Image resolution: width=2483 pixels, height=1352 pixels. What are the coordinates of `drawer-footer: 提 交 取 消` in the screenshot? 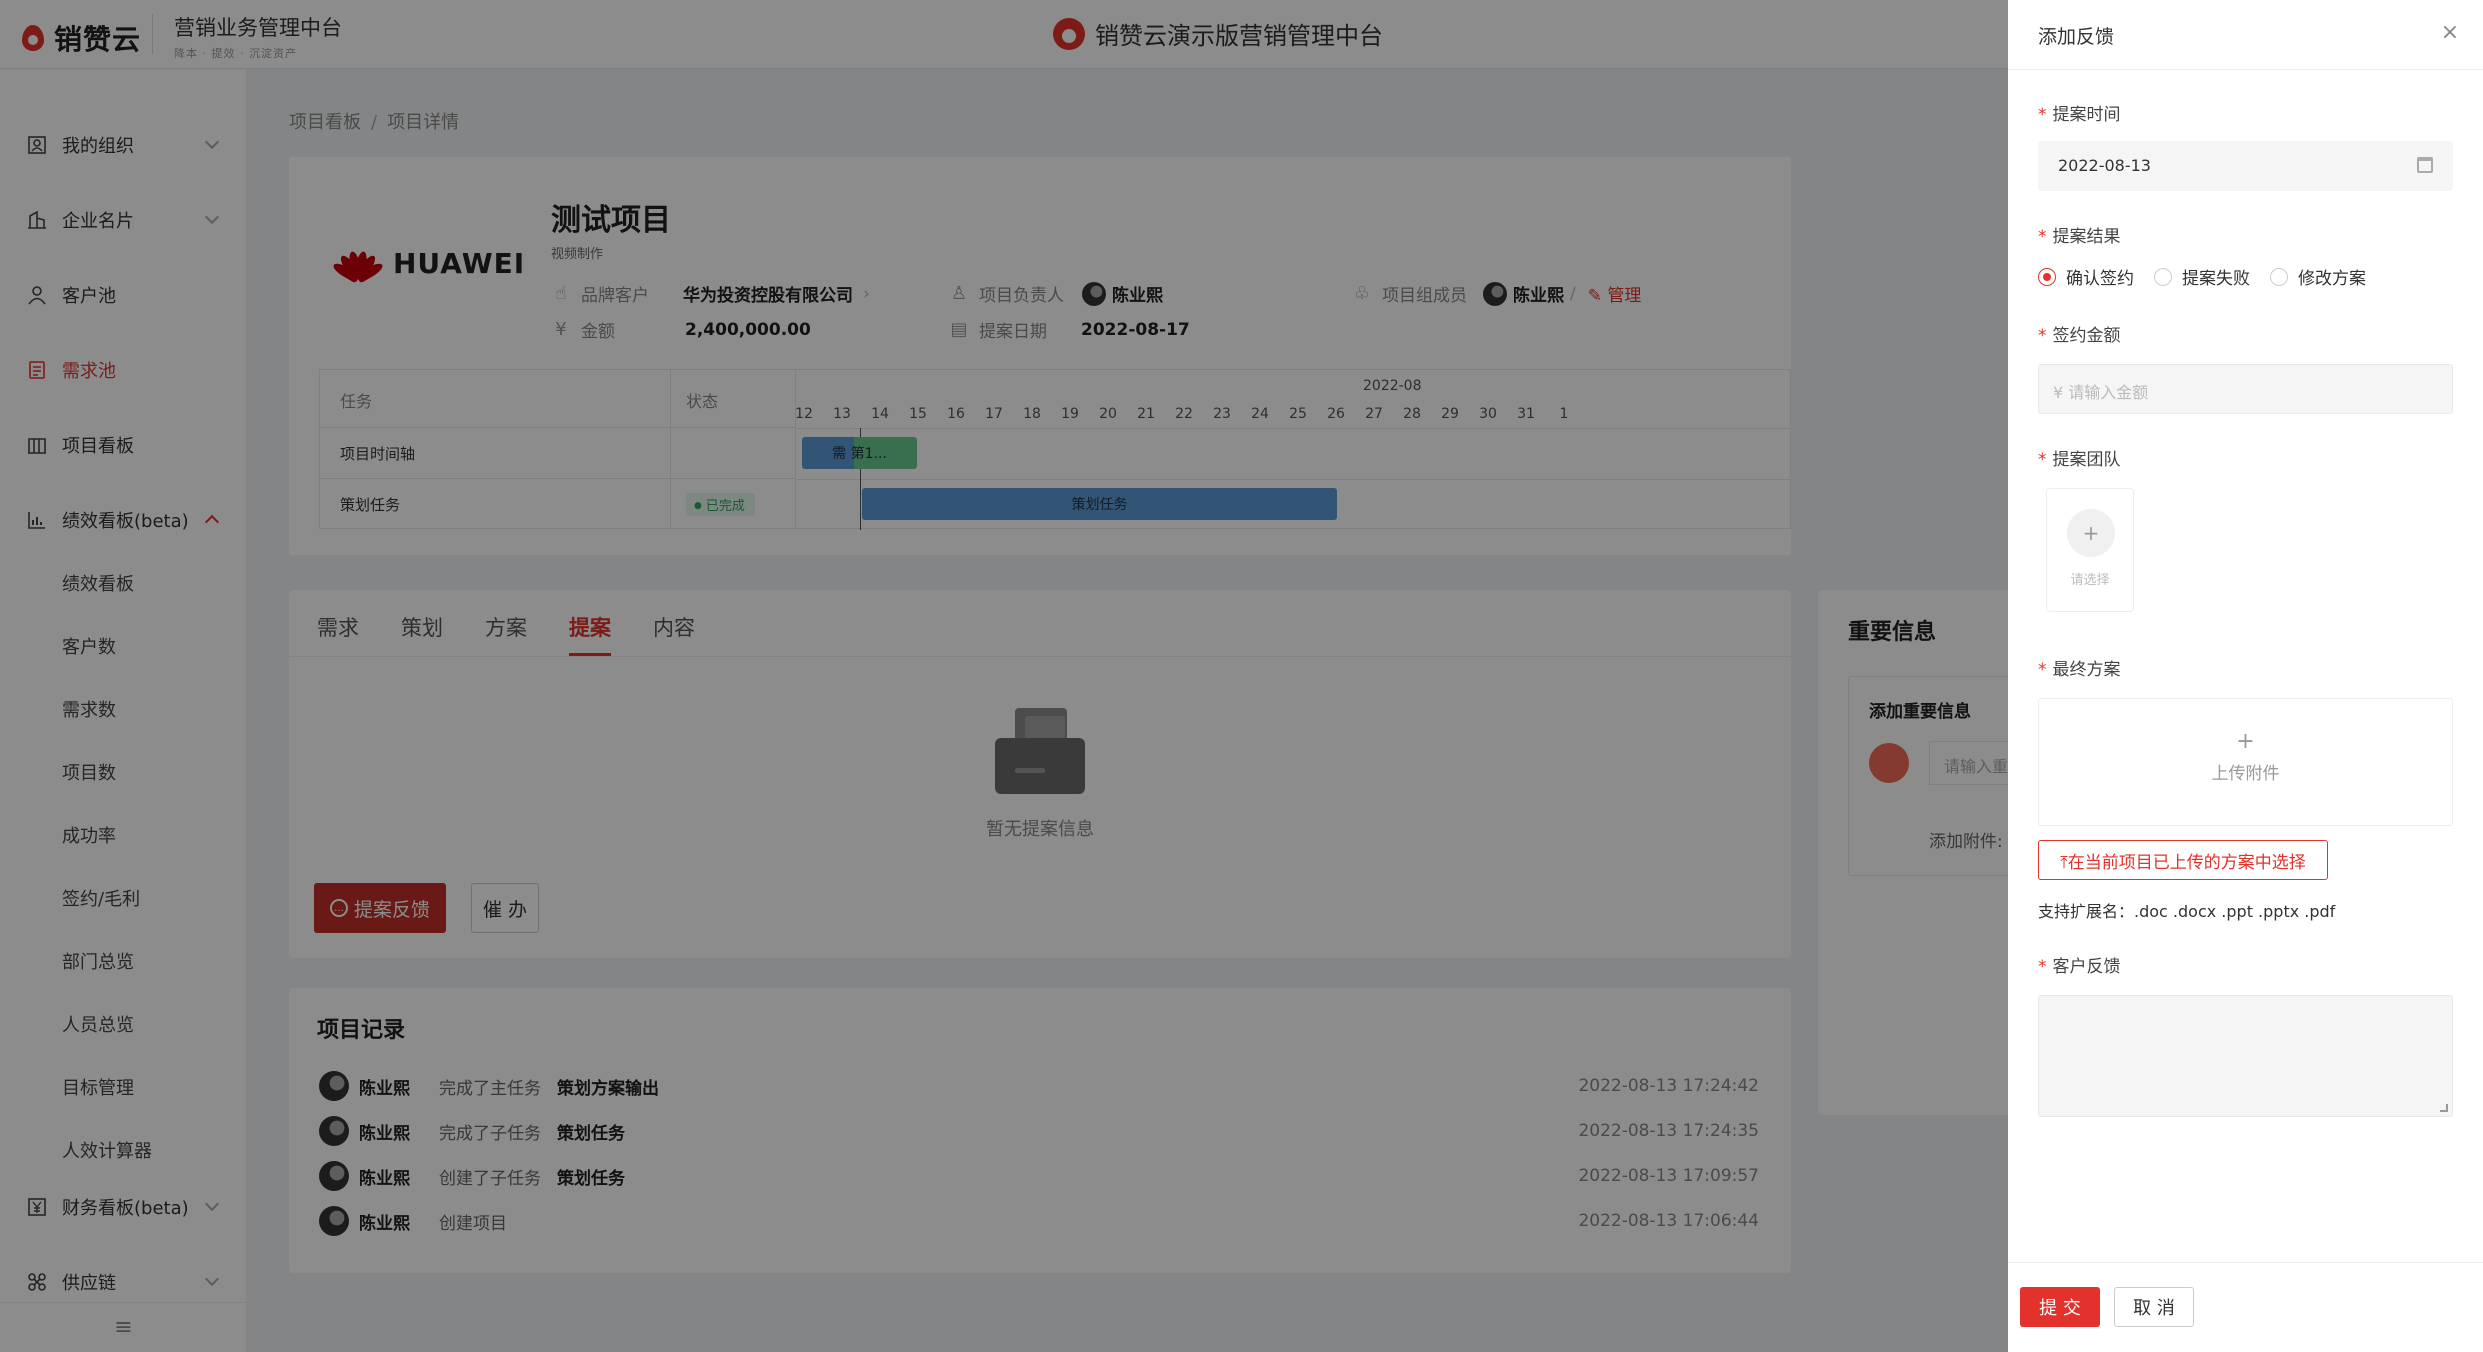 It's located at (2245, 1307).